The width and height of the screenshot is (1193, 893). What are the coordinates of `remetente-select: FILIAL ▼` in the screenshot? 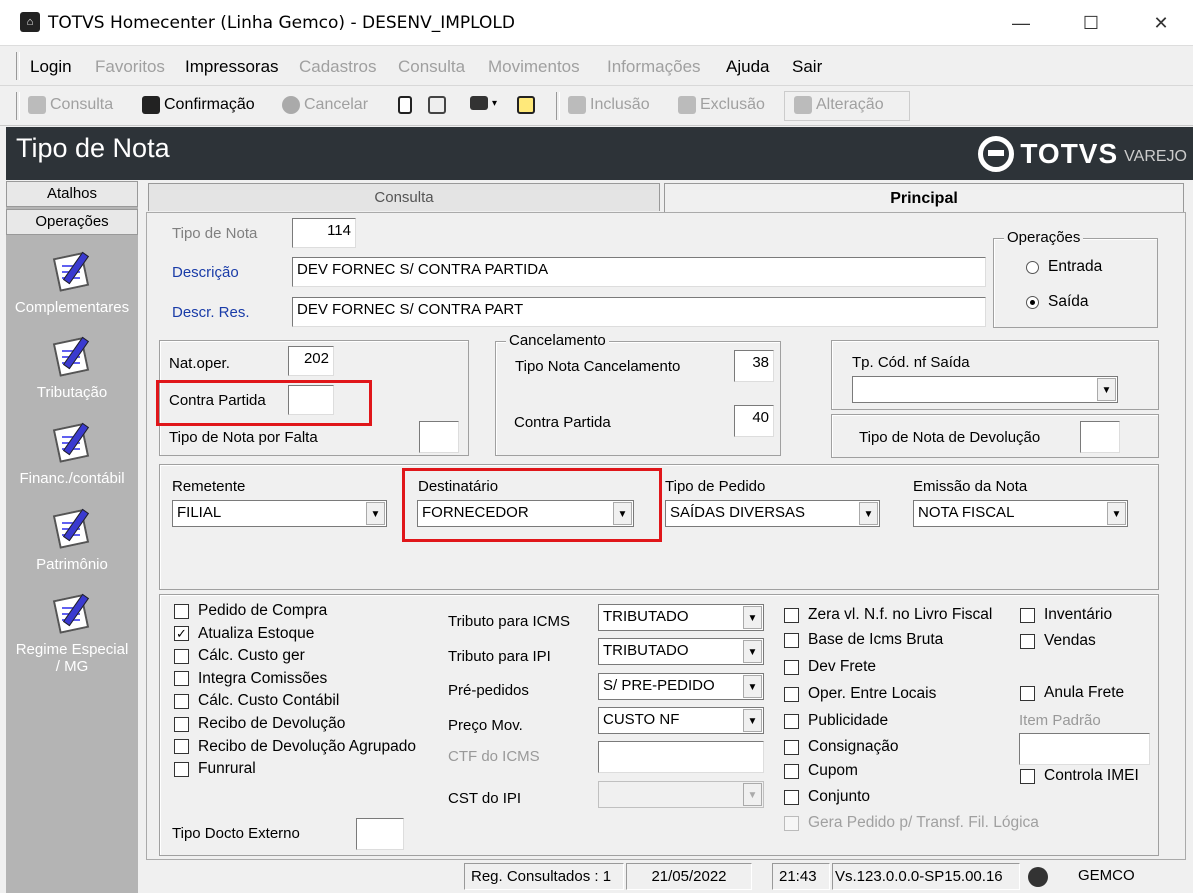 It's located at (279, 513).